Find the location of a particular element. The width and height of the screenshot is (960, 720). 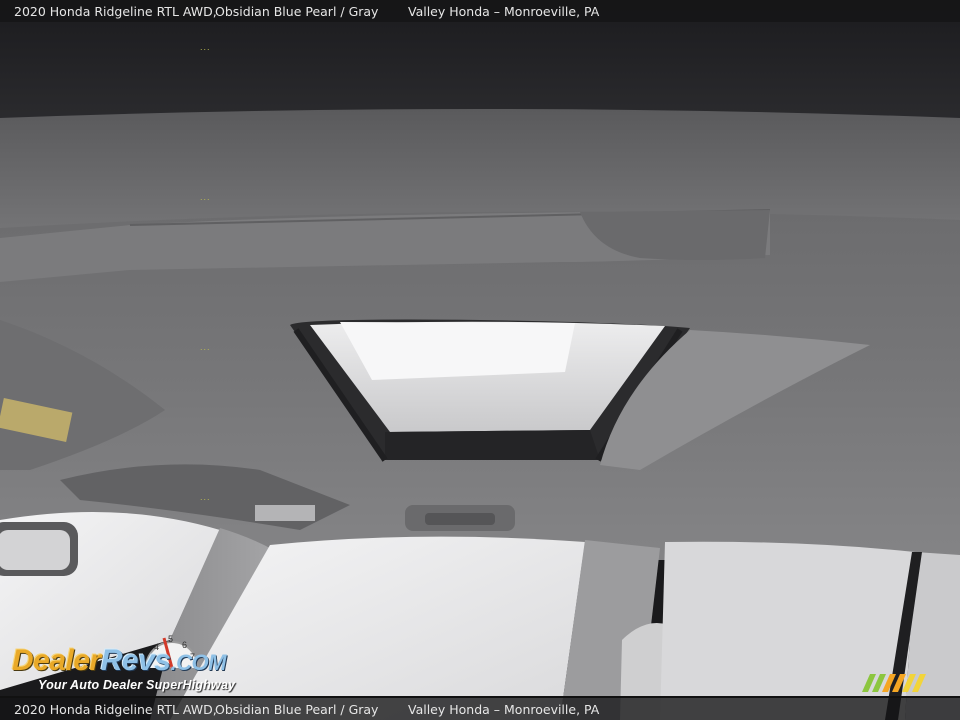

watermark-brand: DealerRevs.COM is located at coordinates (119, 661).